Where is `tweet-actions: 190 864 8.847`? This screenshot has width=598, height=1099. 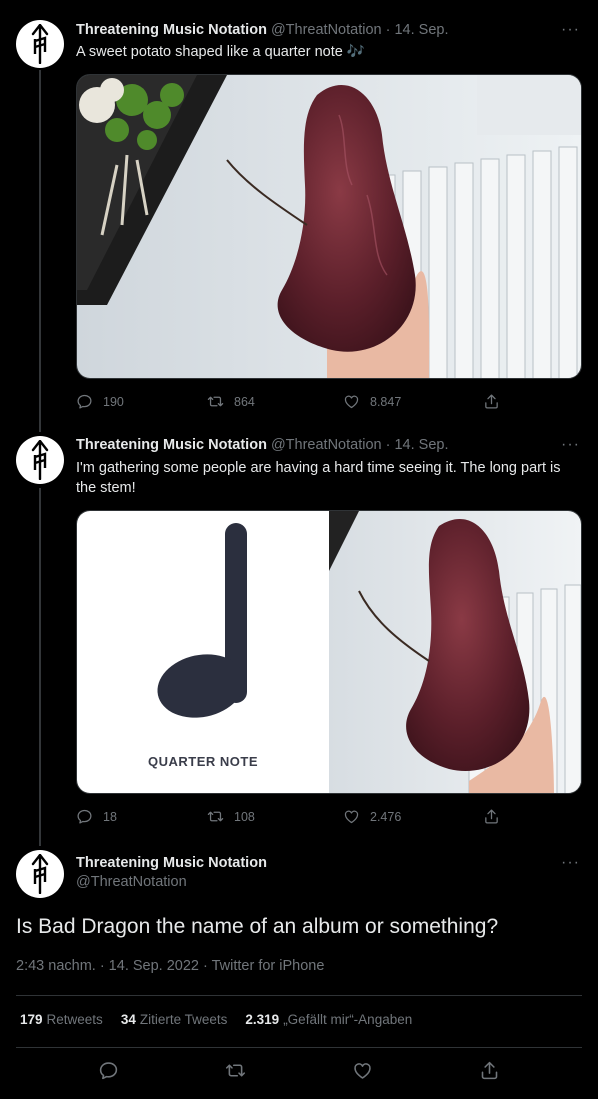 tweet-actions: 190 864 8.847 is located at coordinates (296, 401).